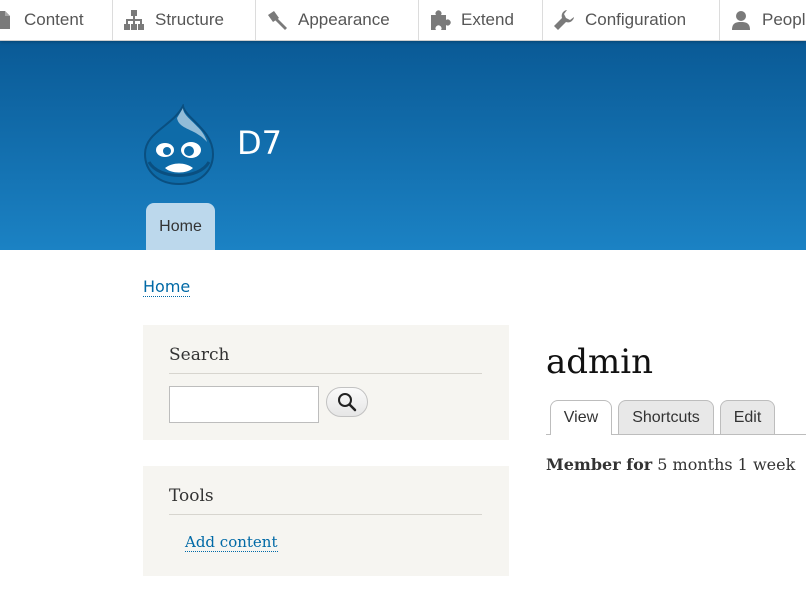 The width and height of the screenshot is (806, 611). What do you see at coordinates (326, 382) in the screenshot?
I see `search-block: Search` at bounding box center [326, 382].